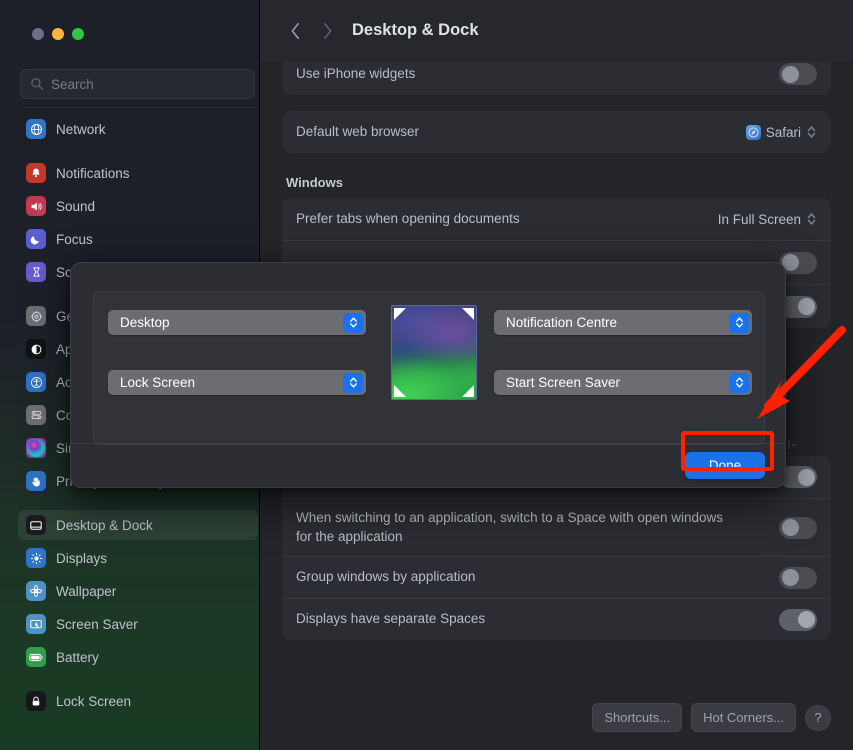 The height and width of the screenshot is (750, 853). Describe the element at coordinates (138, 129) in the screenshot. I see `sidebar-item-network: Network` at that location.